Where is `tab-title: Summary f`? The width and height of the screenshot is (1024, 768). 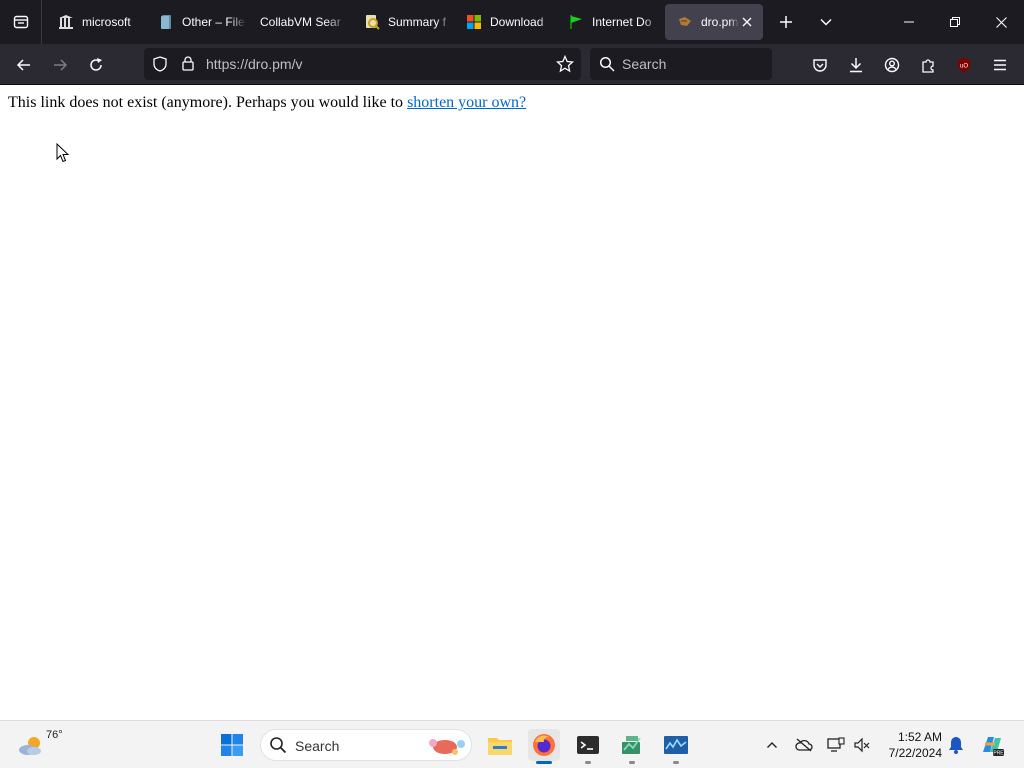 tab-title: Summary f is located at coordinates (417, 22).